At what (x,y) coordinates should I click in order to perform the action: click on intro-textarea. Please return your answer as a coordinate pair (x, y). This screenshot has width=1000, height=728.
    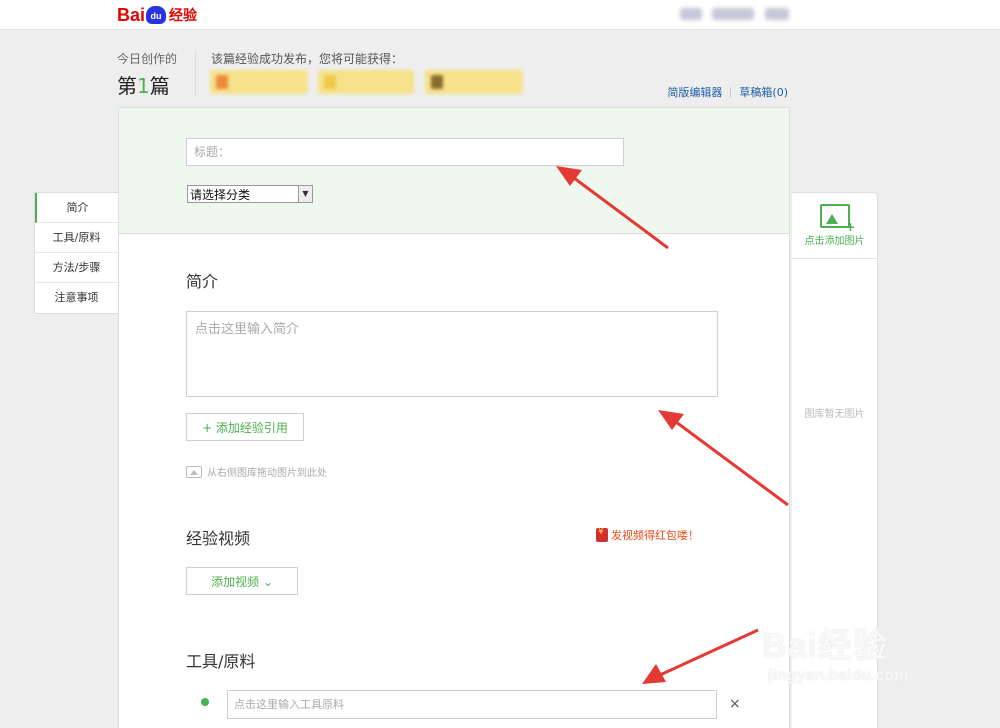
    Looking at the image, I should click on (452, 354).